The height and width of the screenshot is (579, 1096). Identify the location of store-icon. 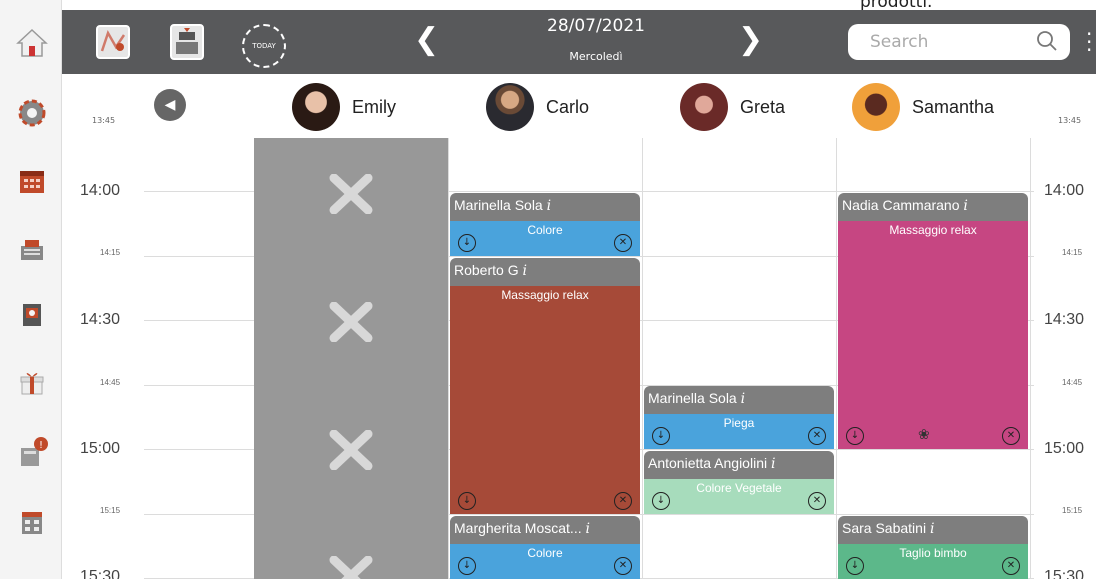
(32, 521).